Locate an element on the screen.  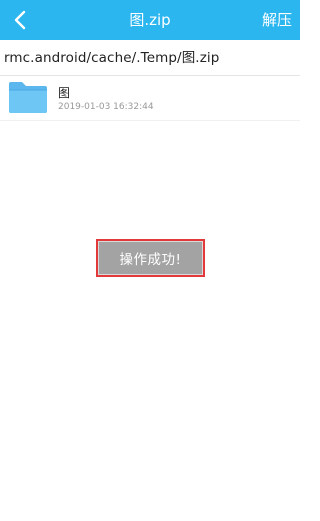
file-date: 2019-01-03 16:32:44 is located at coordinates (106, 107).